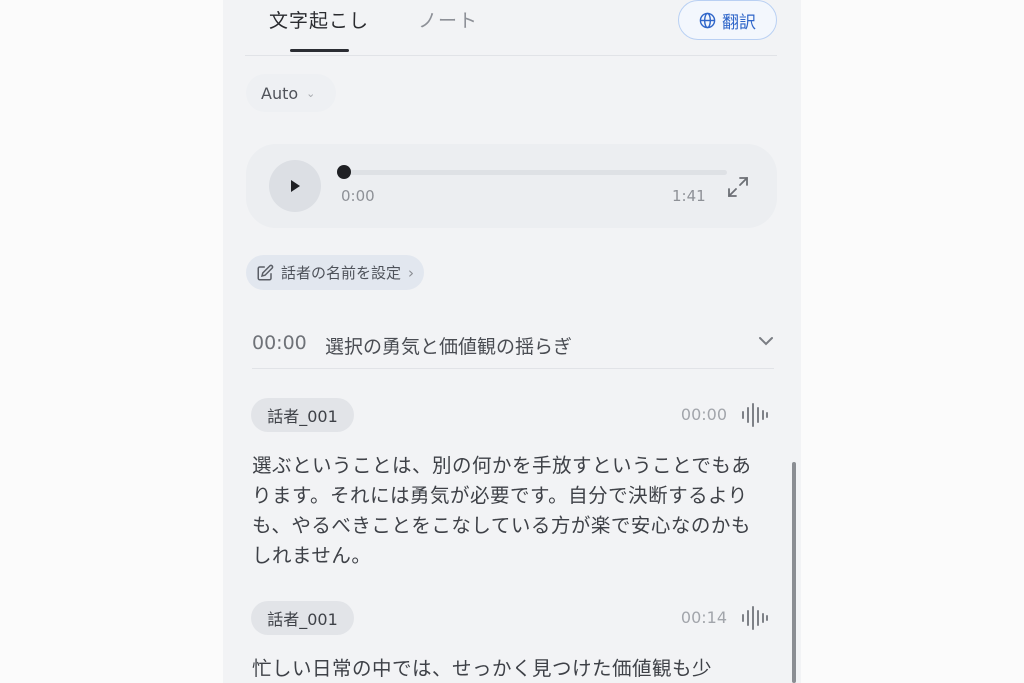 The width and height of the screenshot is (1024, 683). I want to click on active-tab-indicator, so click(319, 50).